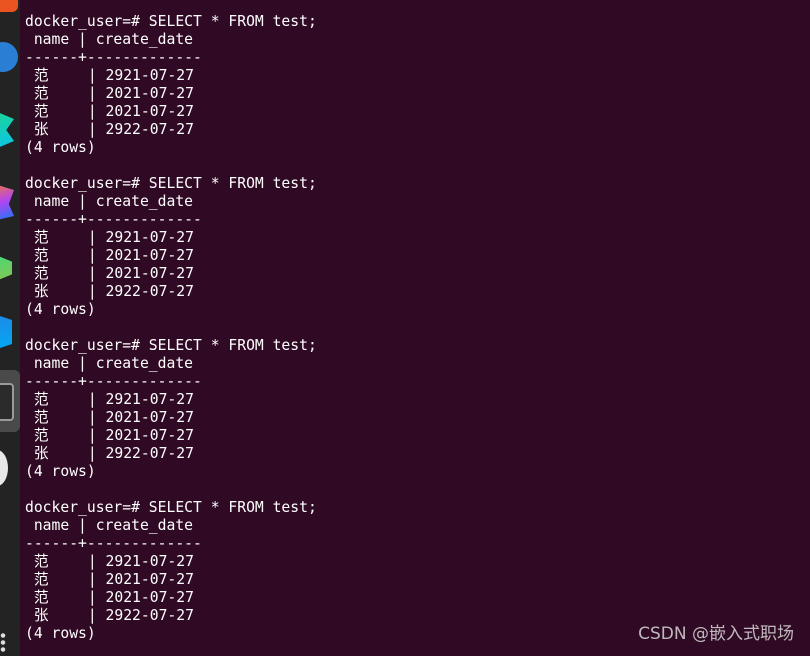 This screenshot has height=656, width=810. Describe the element at coordinates (9, 6) in the screenshot. I see `ubuntu-software-icon` at that location.